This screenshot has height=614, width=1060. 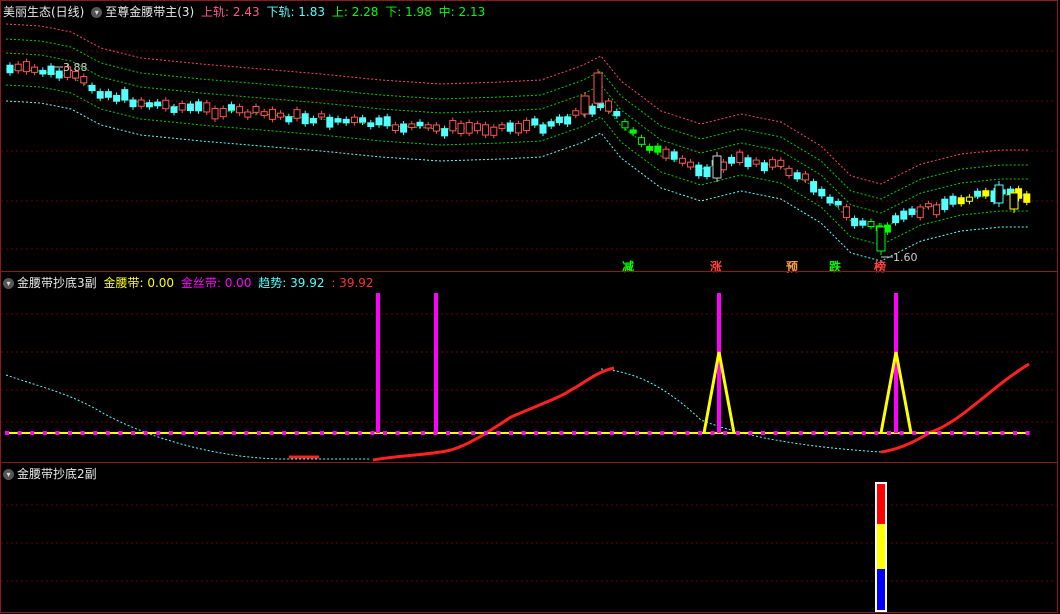 What do you see at coordinates (659, 412) in the screenshot?
I see `trend-red-line` at bounding box center [659, 412].